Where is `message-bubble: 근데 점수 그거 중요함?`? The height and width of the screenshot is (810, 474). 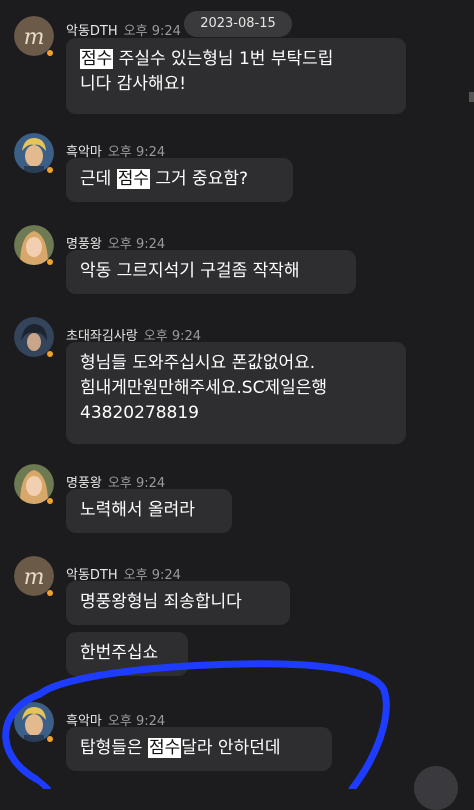
message-bubble: 근데 점수 그거 중요함? is located at coordinates (179, 180).